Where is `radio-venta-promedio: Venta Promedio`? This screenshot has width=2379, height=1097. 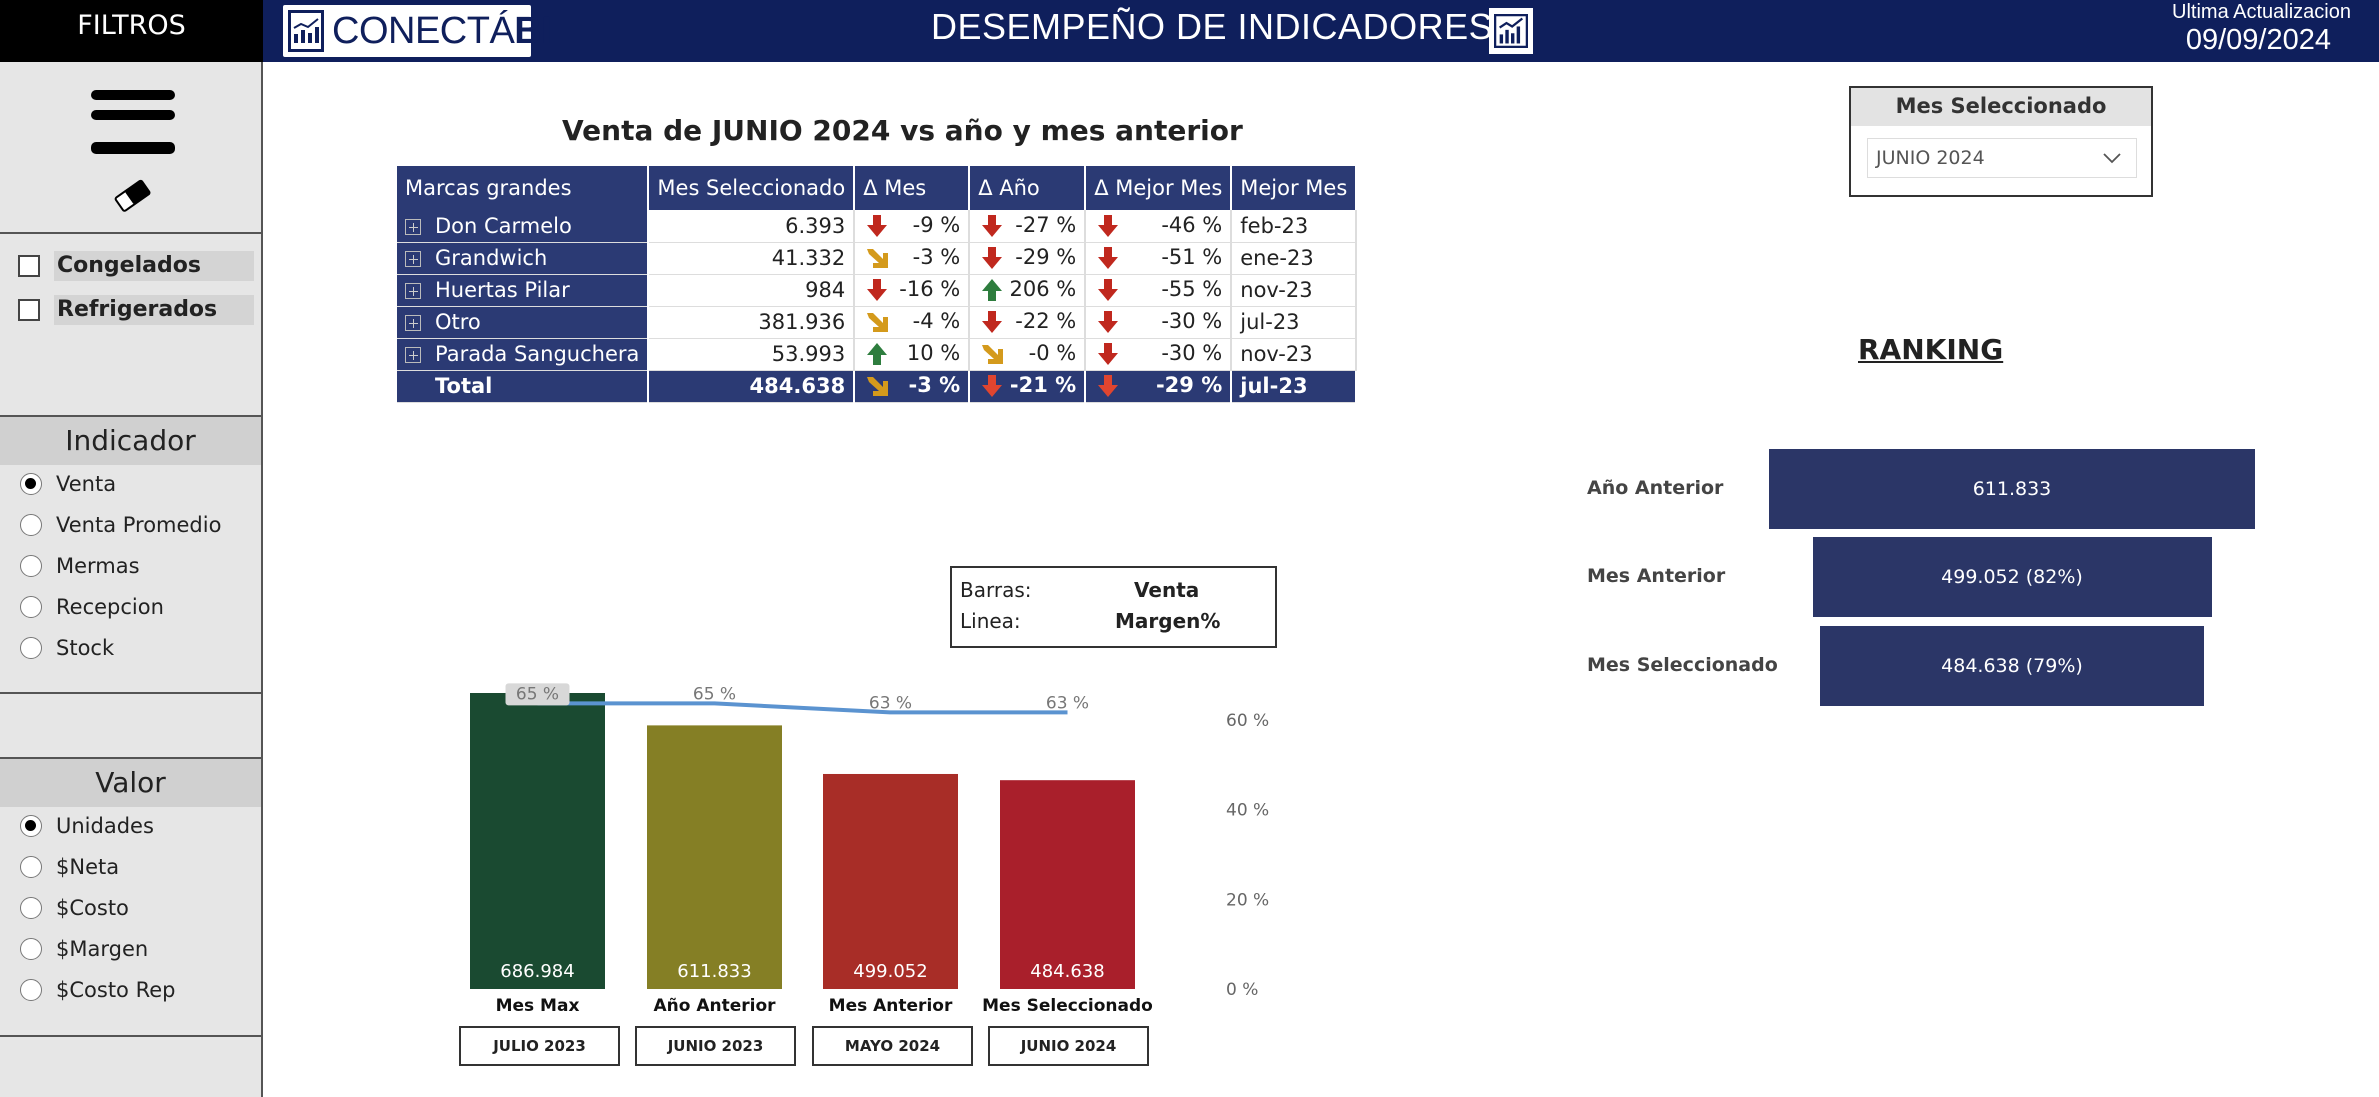 radio-venta-promedio: Venta Promedio is located at coordinates (120, 525).